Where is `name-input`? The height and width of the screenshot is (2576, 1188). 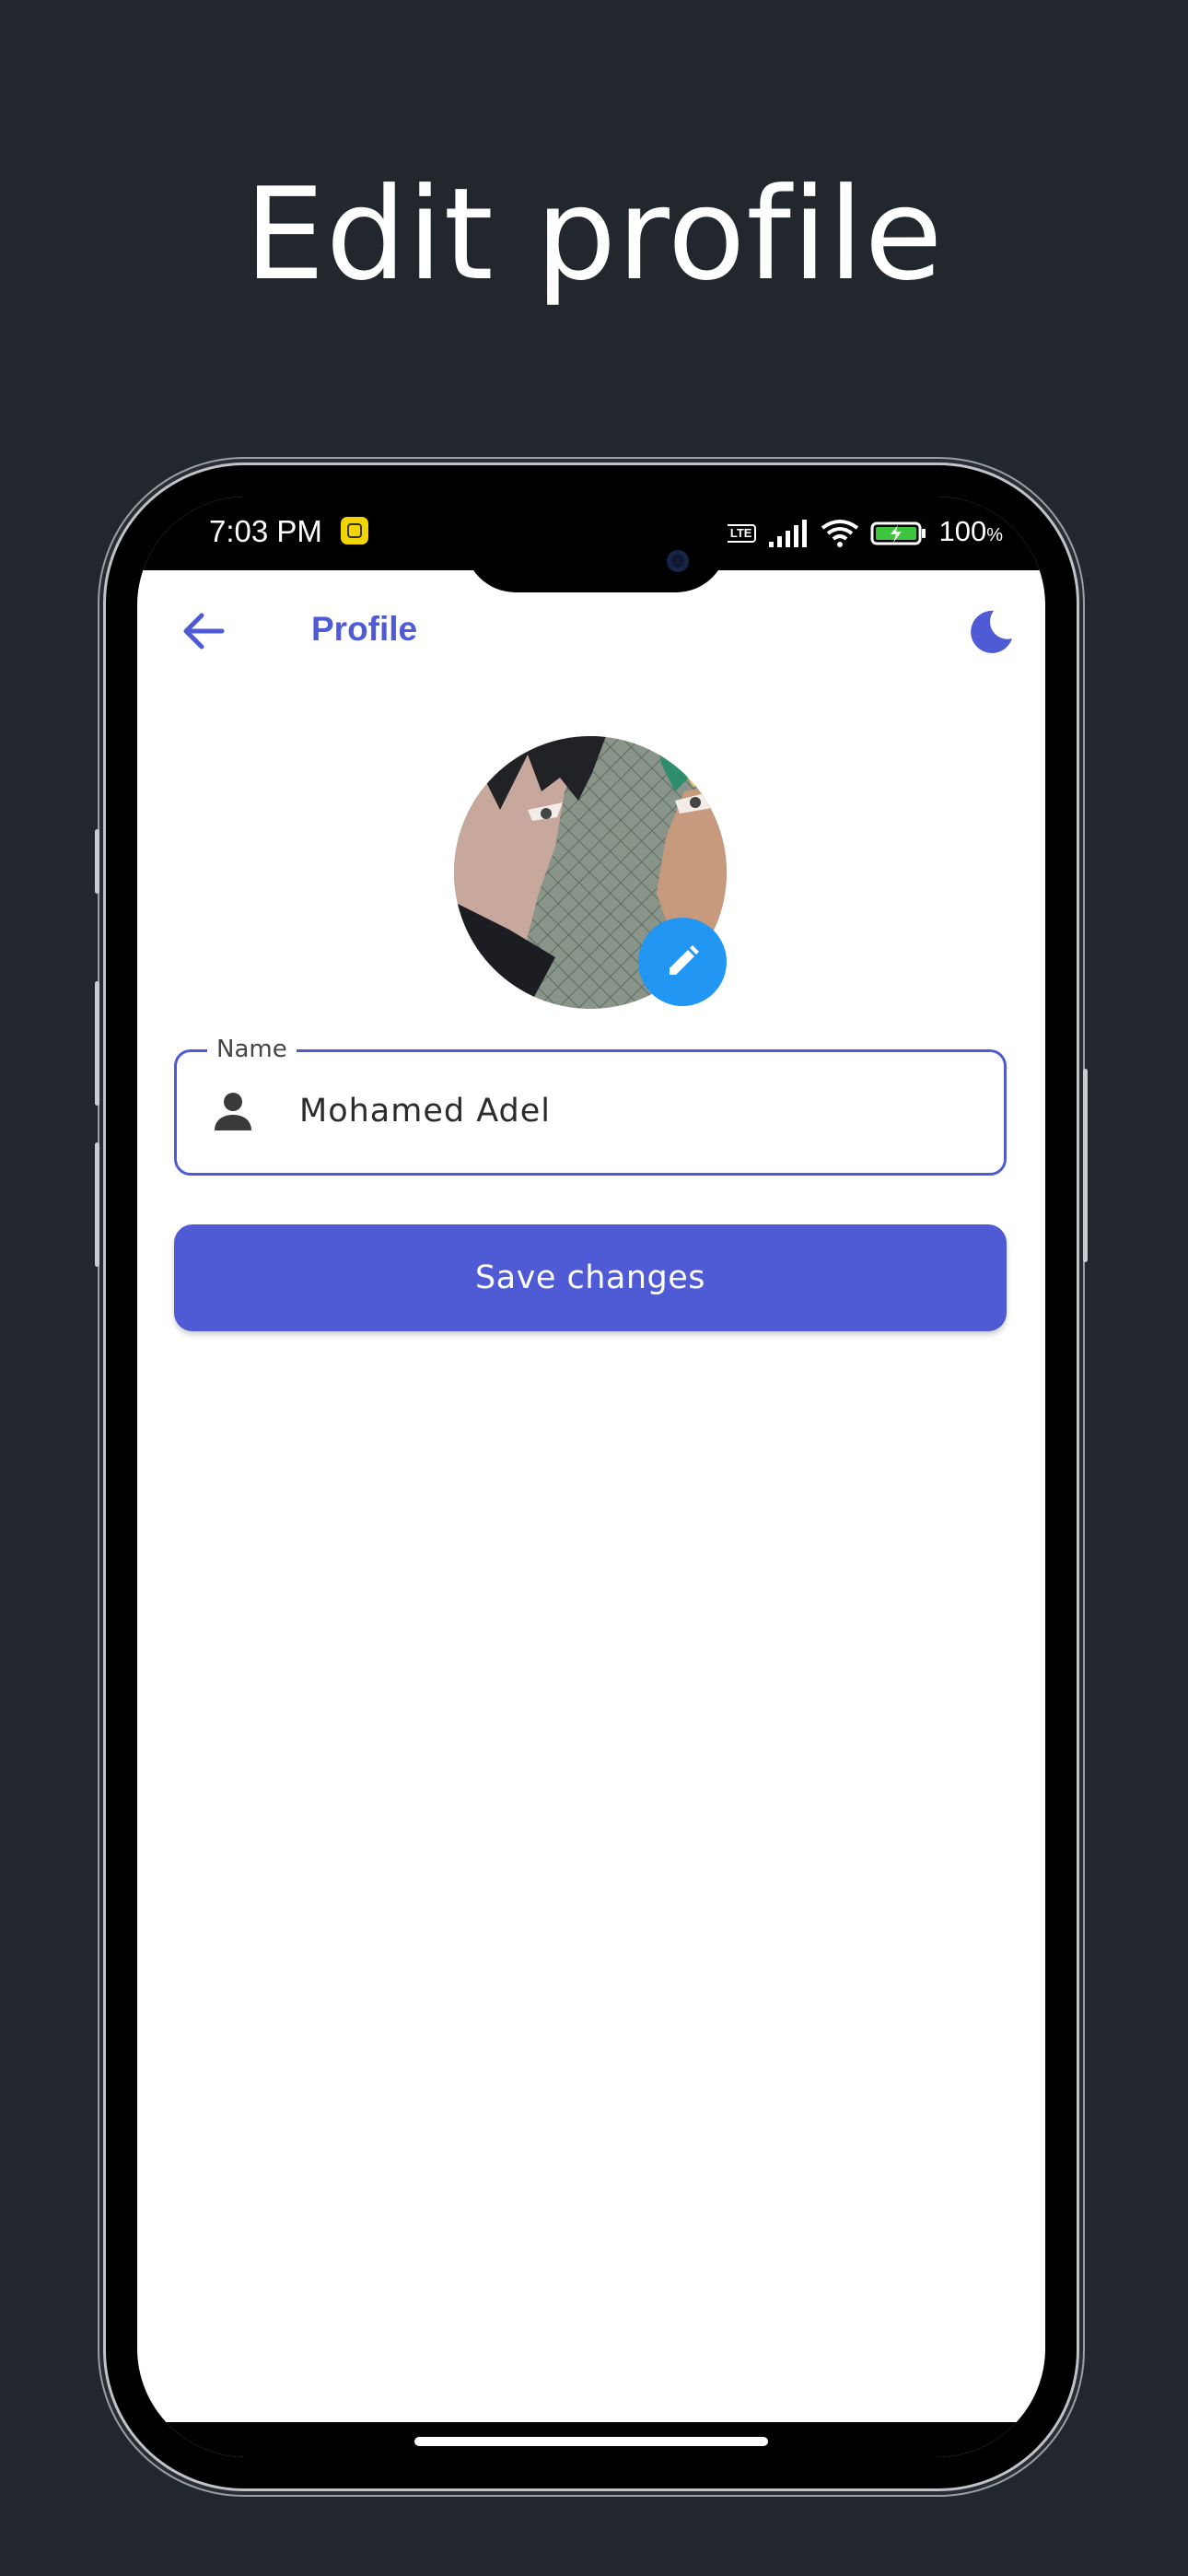
name-input is located at coordinates (630, 1111).